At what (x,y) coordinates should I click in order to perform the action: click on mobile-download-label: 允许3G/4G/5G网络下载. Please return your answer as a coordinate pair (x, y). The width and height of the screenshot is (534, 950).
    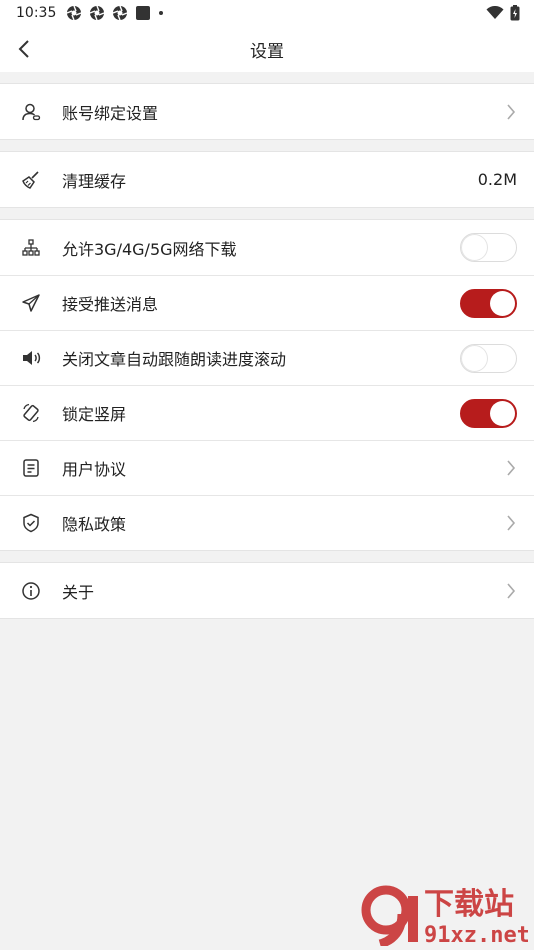
    Looking at the image, I should click on (149, 249).